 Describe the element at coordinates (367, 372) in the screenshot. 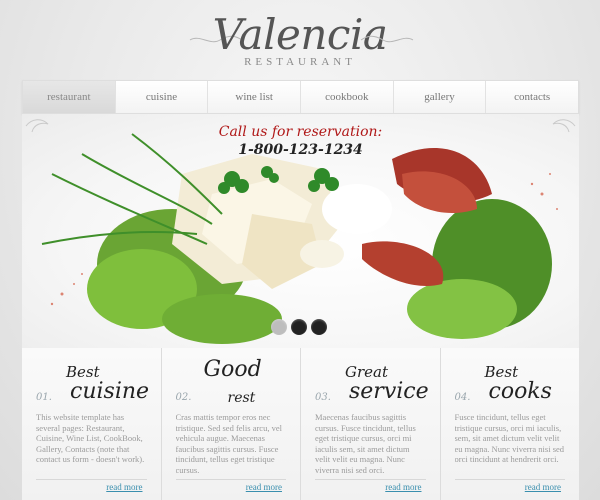

I see `feature-title-small: Great` at that location.